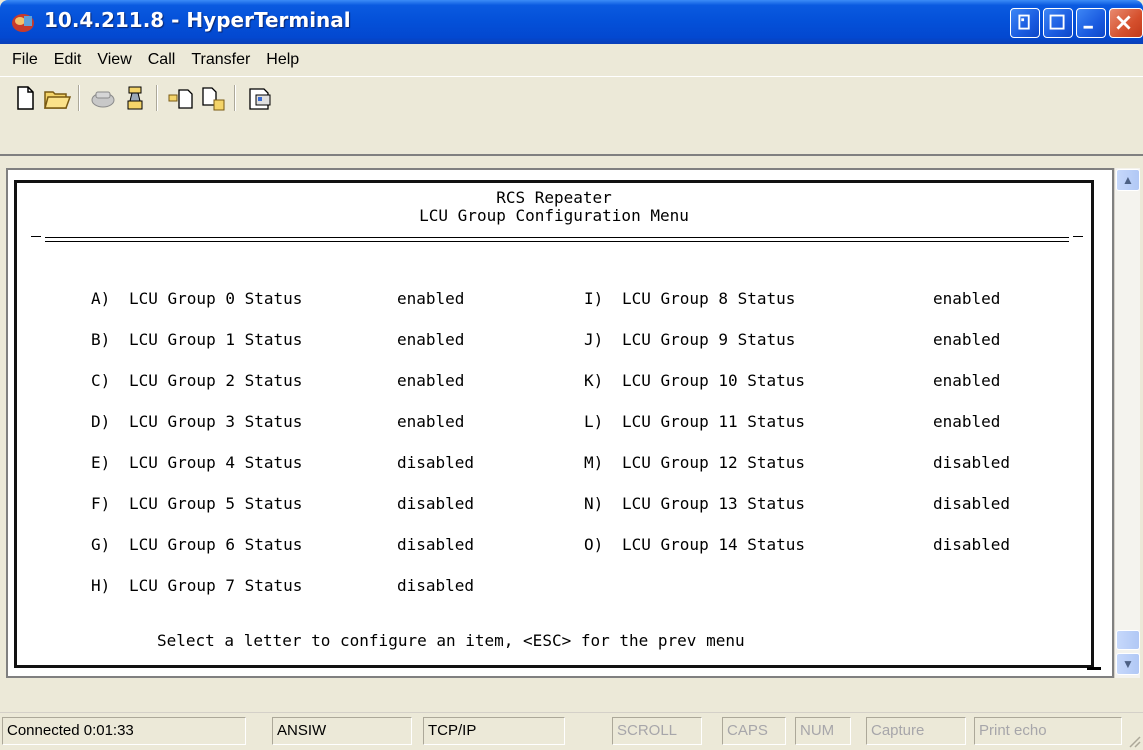  Describe the element at coordinates (114, 60) in the screenshot. I see `menu-view: View` at that location.